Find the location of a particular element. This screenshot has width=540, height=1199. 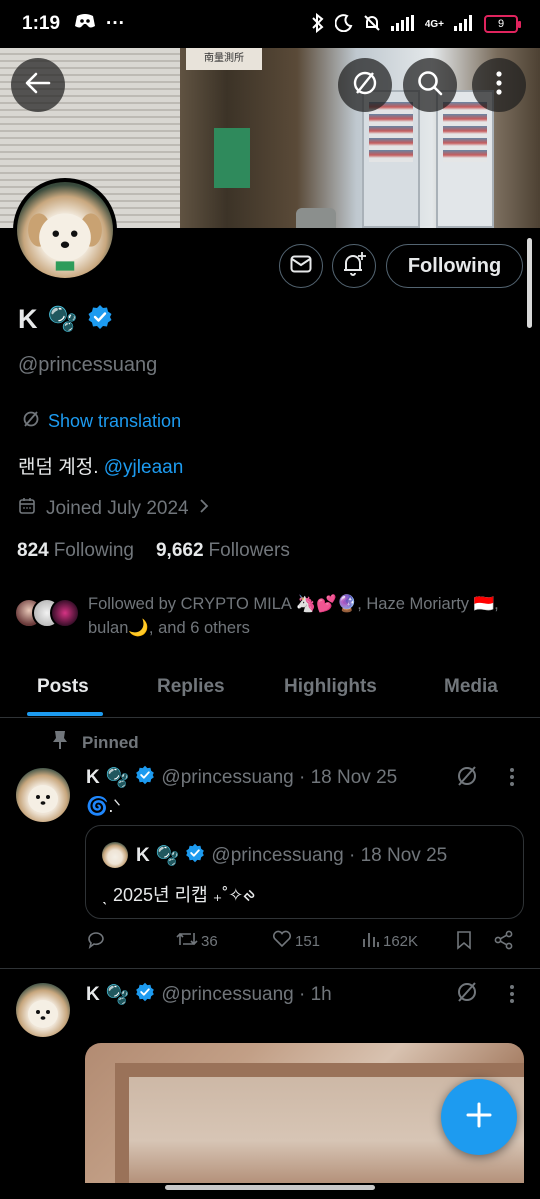

post-actions: 36 151 162K is located at coordinates (301, 944).